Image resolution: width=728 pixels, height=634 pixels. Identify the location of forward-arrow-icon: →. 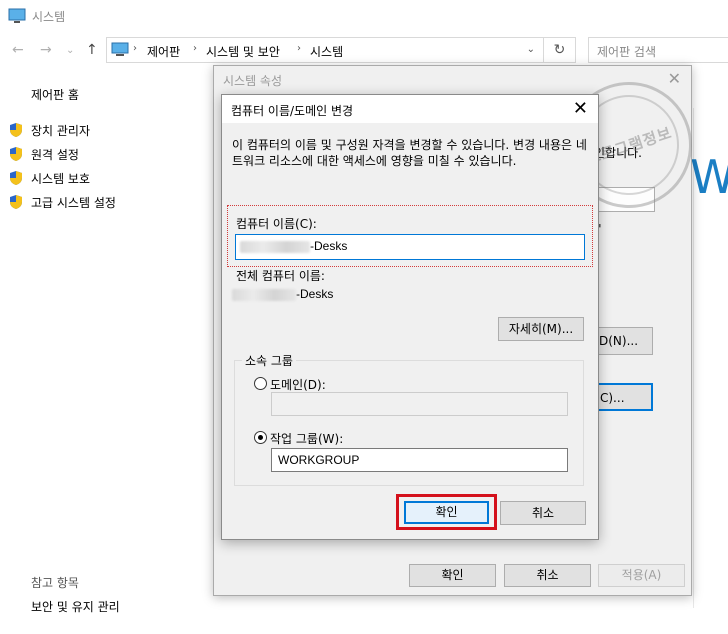
(46, 50).